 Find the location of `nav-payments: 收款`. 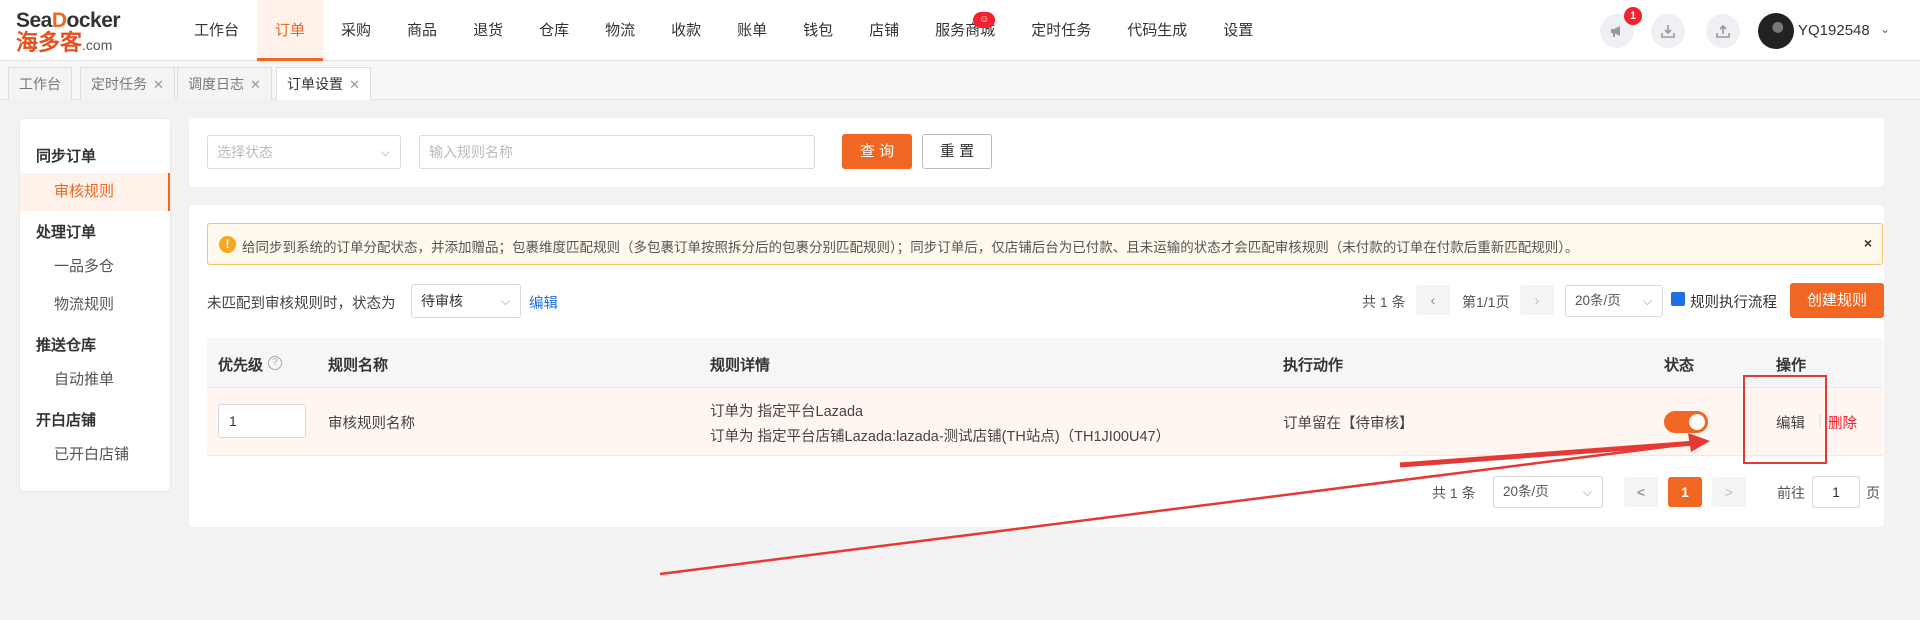

nav-payments: 收款 is located at coordinates (686, 30).